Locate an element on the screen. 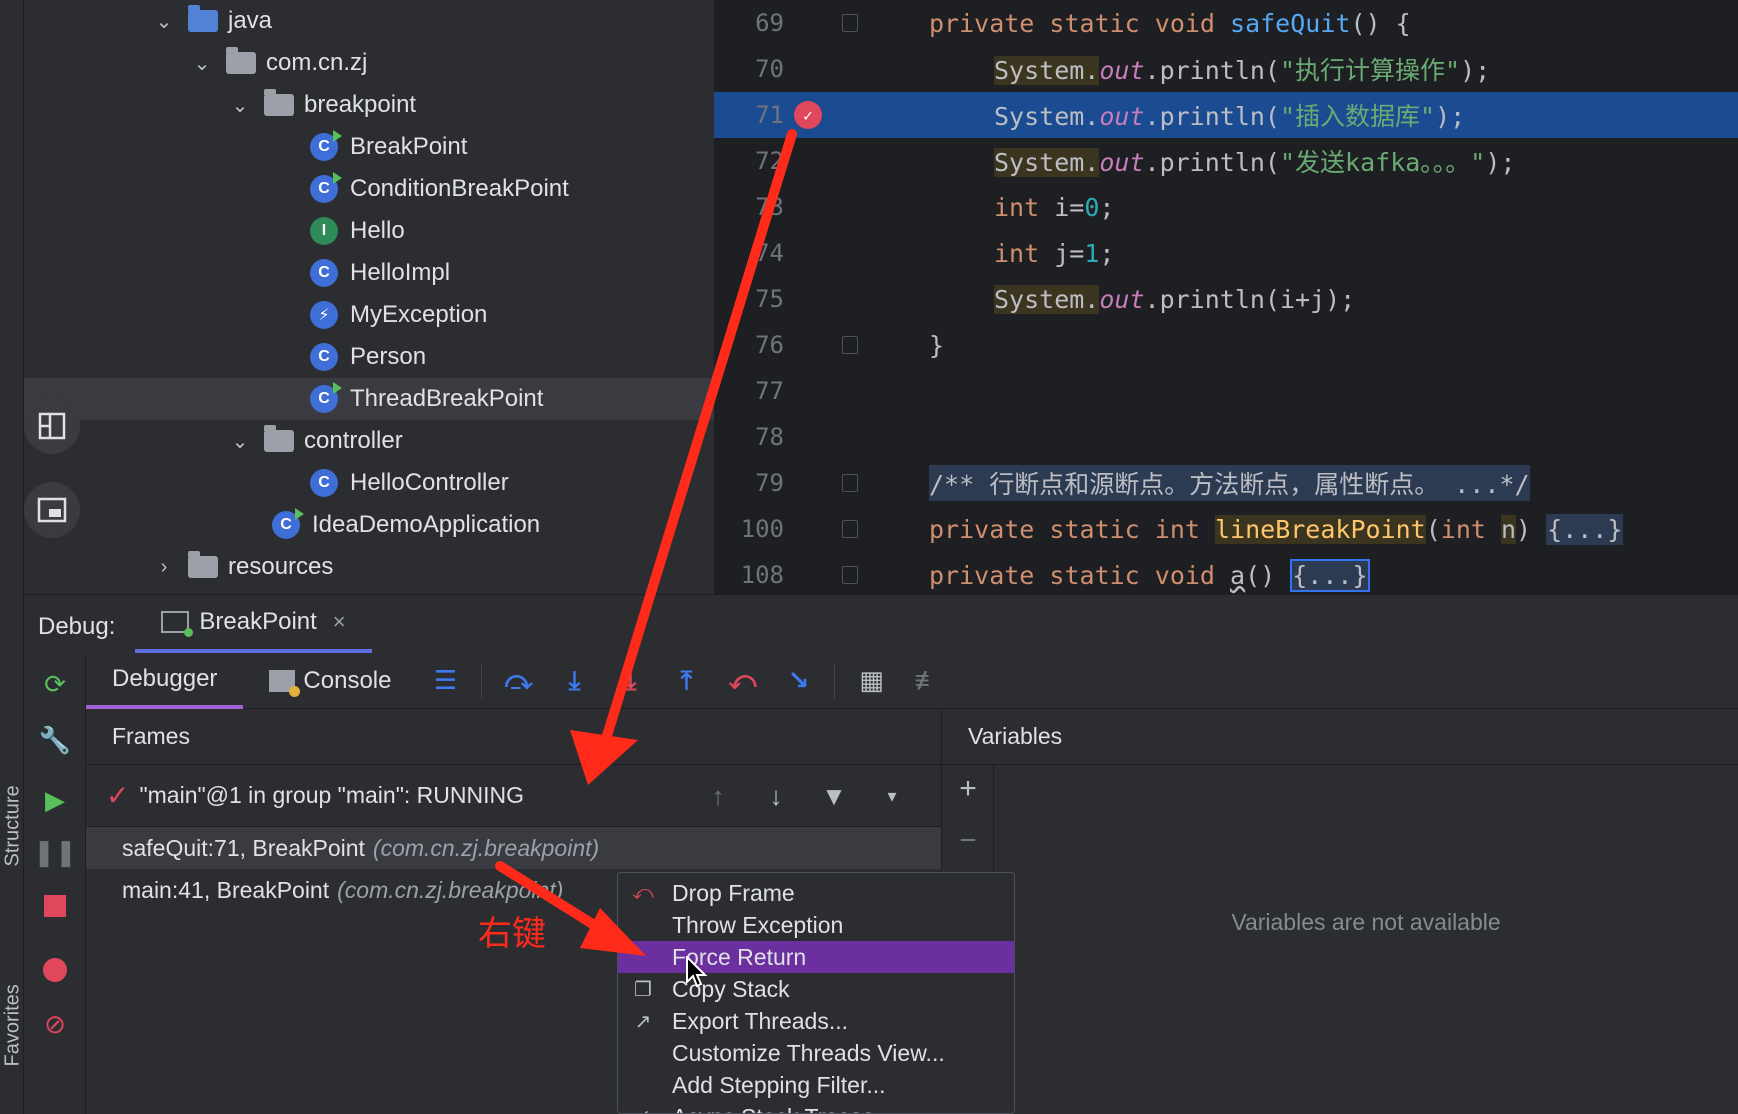  run-to-cursor-icon: ↘ is located at coordinates (798, 681).